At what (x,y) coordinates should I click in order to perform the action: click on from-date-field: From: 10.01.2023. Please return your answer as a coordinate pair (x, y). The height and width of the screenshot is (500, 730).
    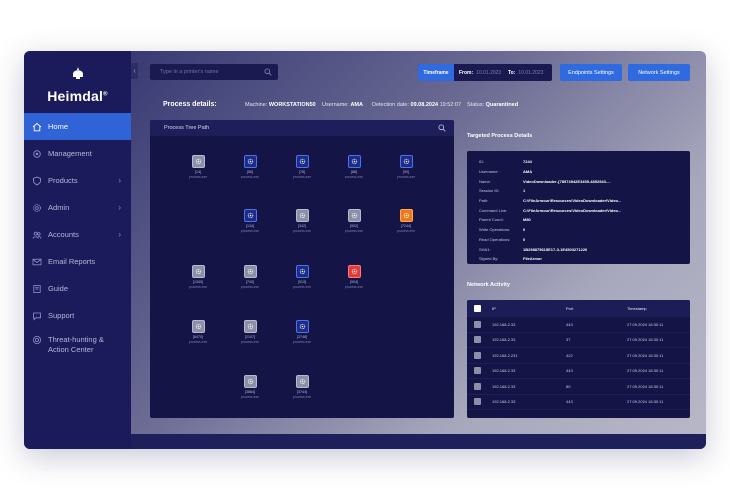
    Looking at the image, I should click on (478, 72).